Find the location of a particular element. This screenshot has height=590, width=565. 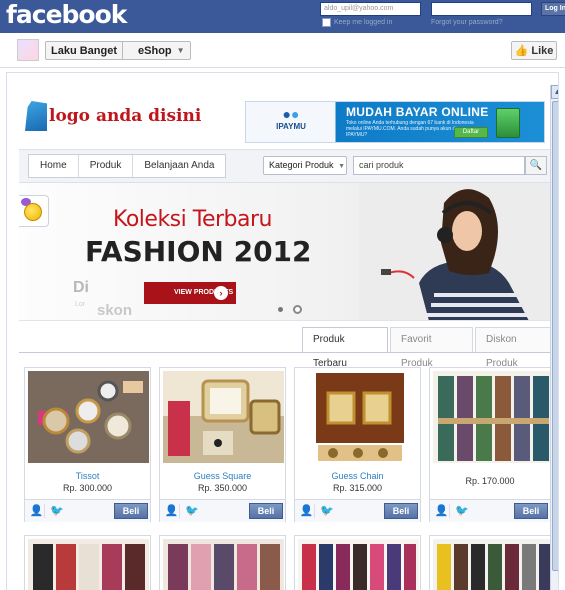

store-logo: logo anda disini is located at coordinates (113, 116).